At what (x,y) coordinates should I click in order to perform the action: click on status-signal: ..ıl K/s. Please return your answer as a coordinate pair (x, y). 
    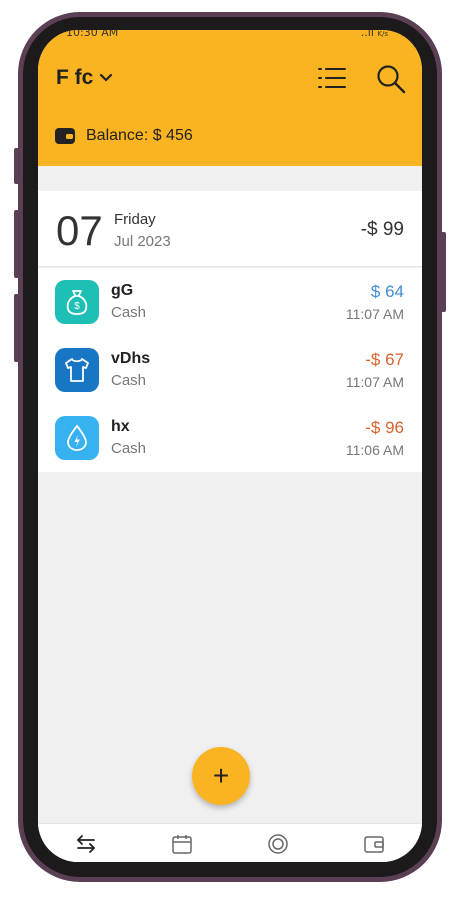
    Looking at the image, I should click on (374, 34).